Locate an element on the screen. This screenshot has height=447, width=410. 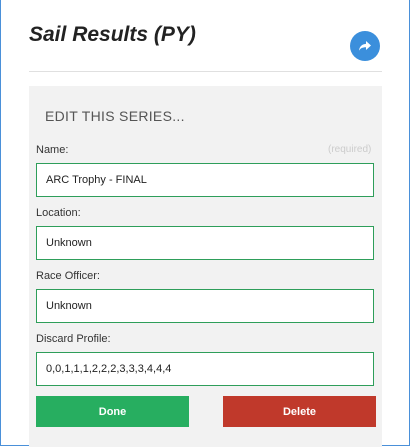
done-button: Done is located at coordinates (112, 411).